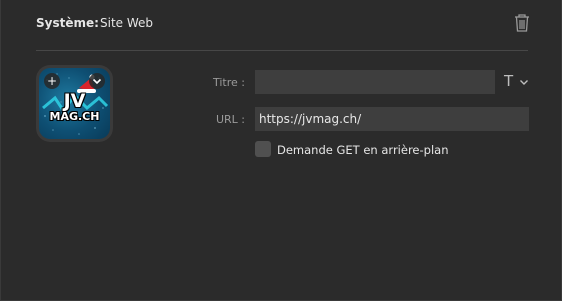 The height and width of the screenshot is (301, 562). Describe the element at coordinates (228, 82) in the screenshot. I see `title-label: Titre :` at that location.